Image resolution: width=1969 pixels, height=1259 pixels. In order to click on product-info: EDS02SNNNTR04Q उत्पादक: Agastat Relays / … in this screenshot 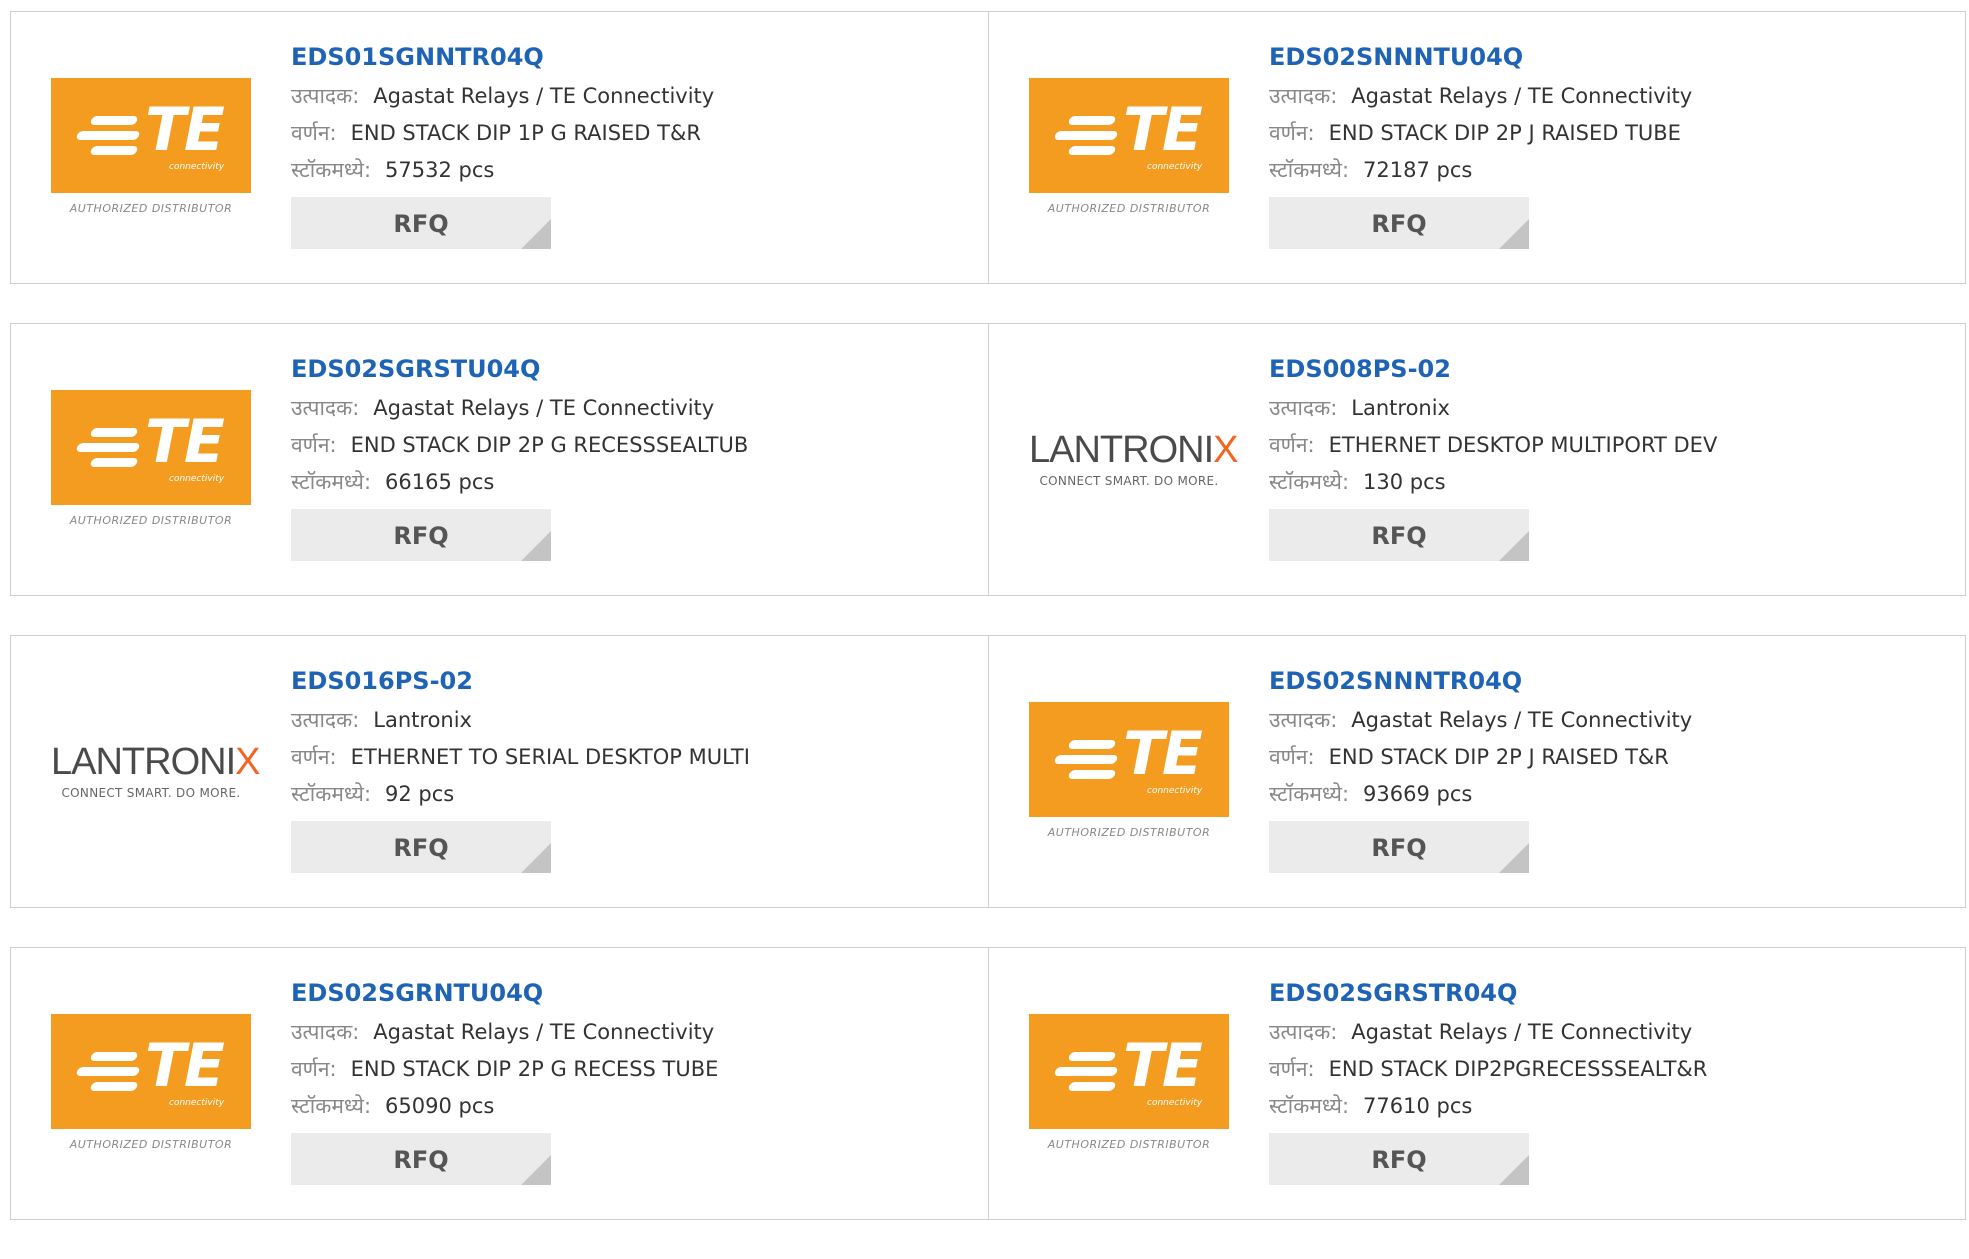, I will do `click(1480, 769)`.